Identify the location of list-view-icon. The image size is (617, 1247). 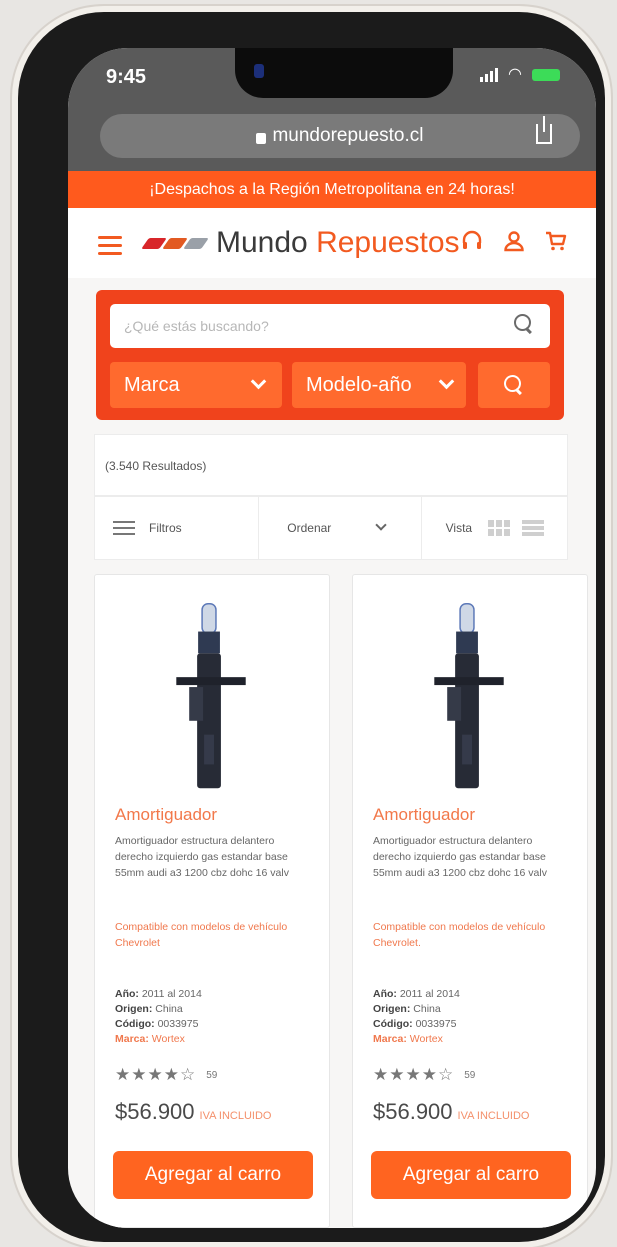
(533, 528).